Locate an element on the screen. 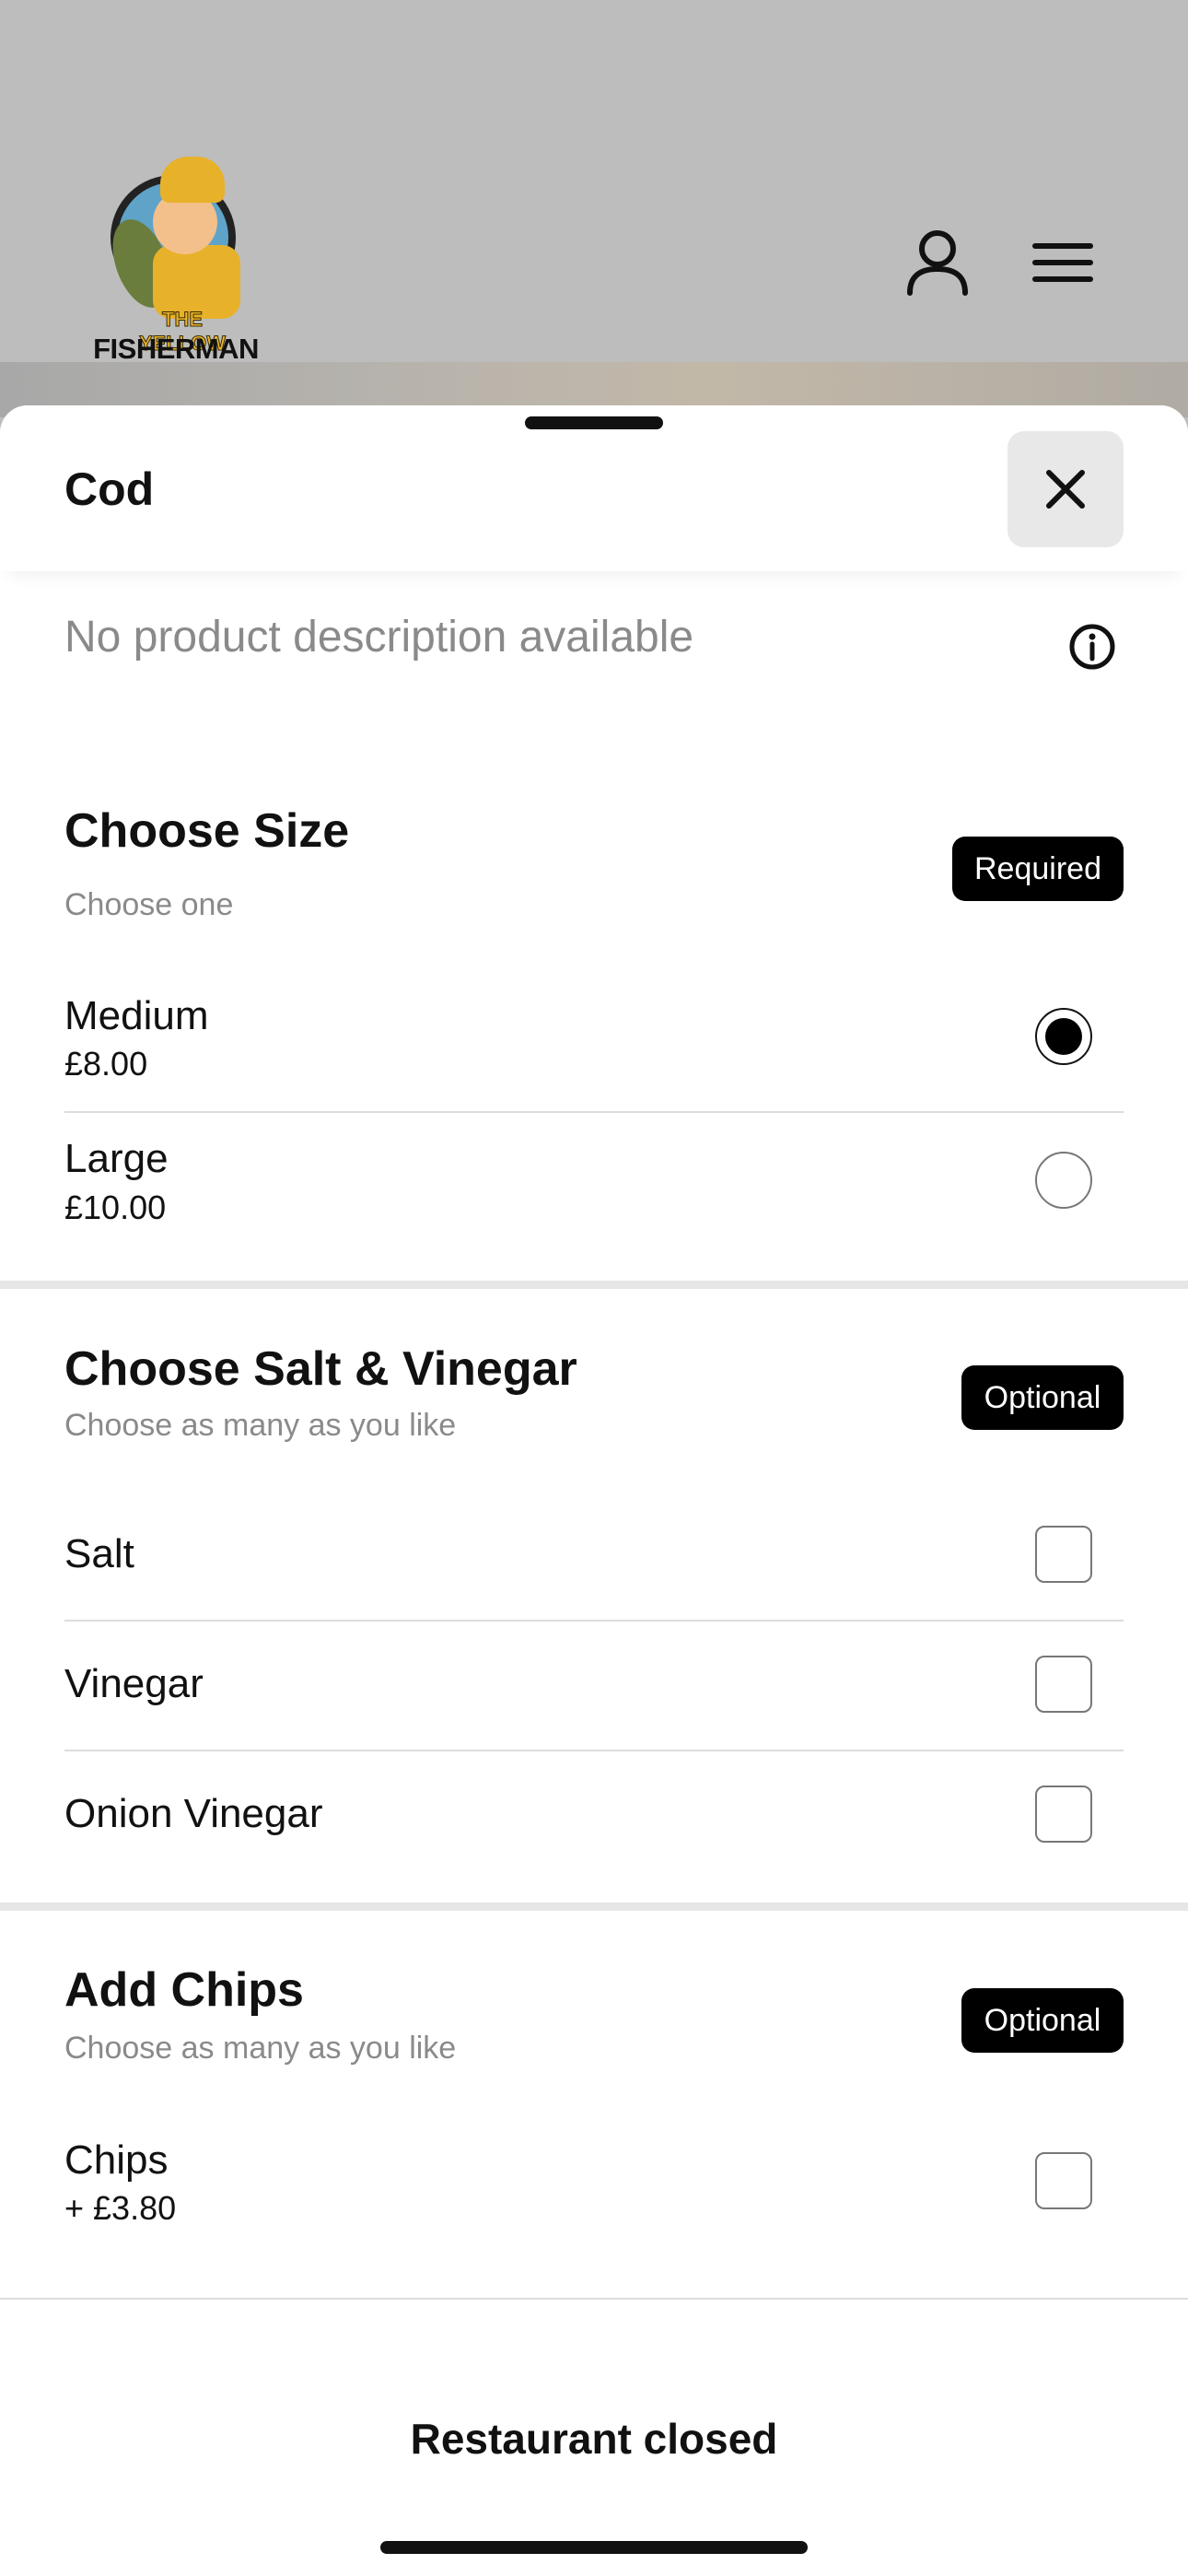 Image resolution: width=1188 pixels, height=2576 pixels. product-title: Cod is located at coordinates (109, 489).